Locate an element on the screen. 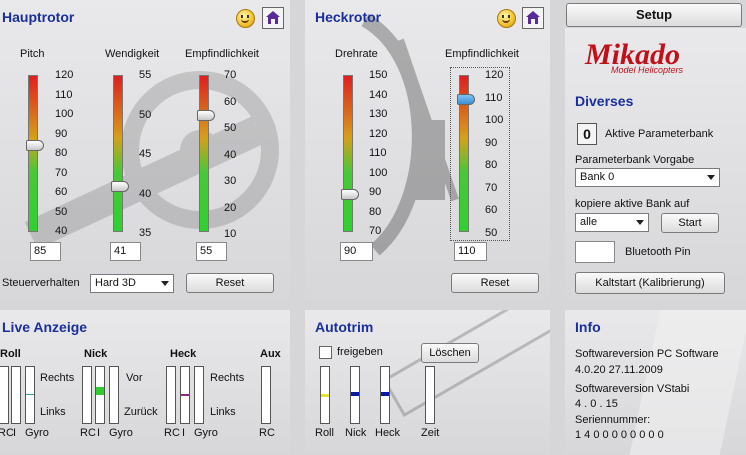 This screenshot has width=746, height=455. live-heck-rc-label: RC is located at coordinates (172, 433).